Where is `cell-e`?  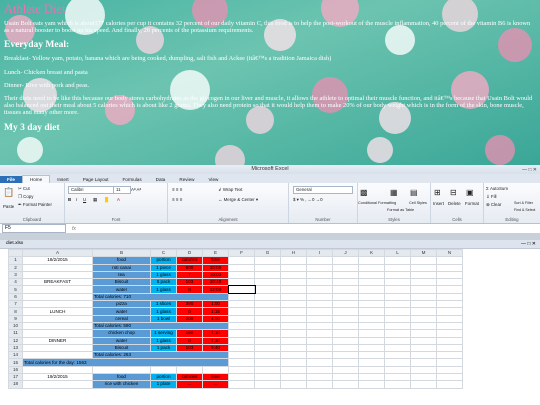
cell-e is located at coordinates (215, 370).